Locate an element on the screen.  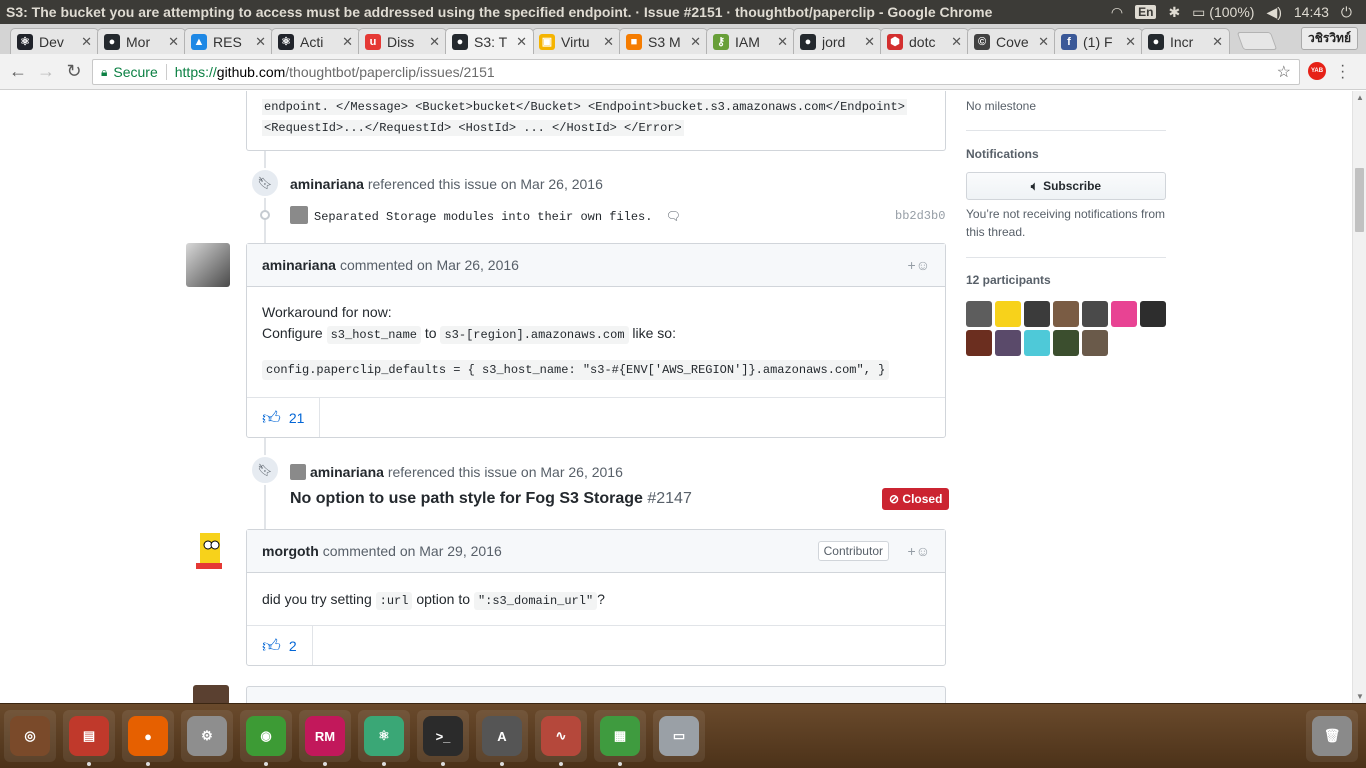
spreadsheet-icon: ▦ is located at coordinates (620, 736).